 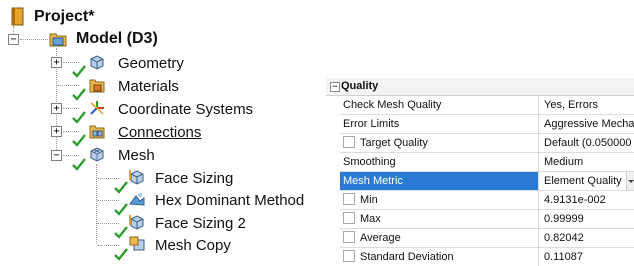 I want to click on tree-label-face-sizing-2: Face Sizing 2, so click(x=200, y=223).